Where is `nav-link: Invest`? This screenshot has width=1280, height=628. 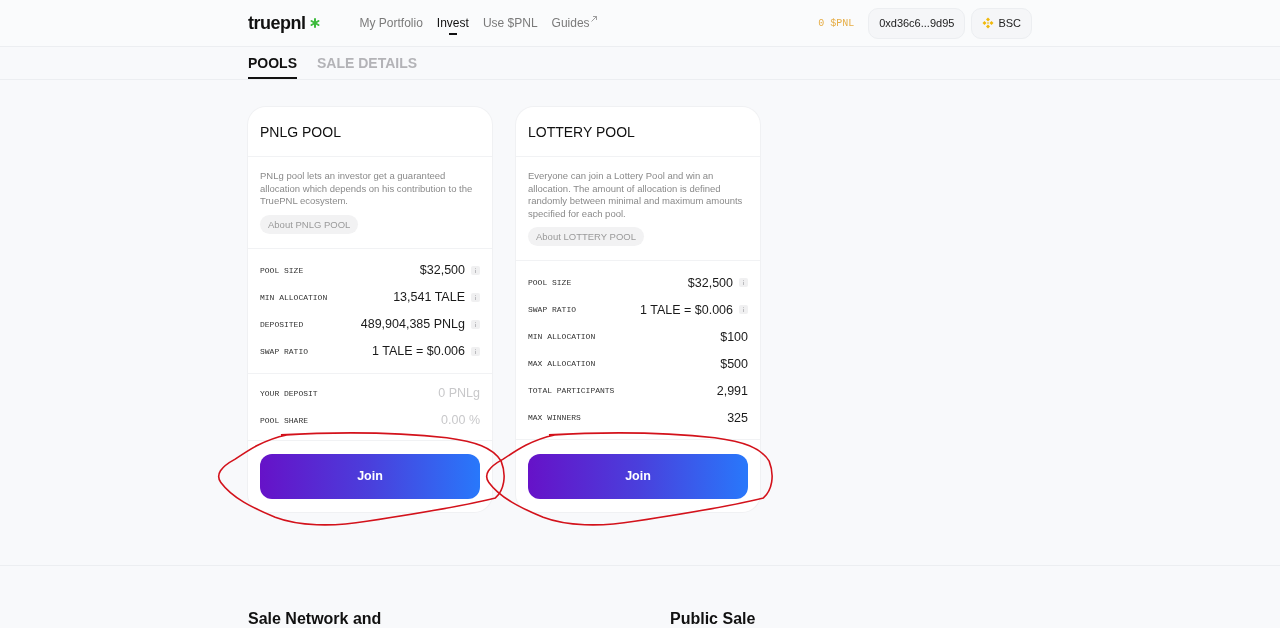 nav-link: Invest is located at coordinates (452, 23).